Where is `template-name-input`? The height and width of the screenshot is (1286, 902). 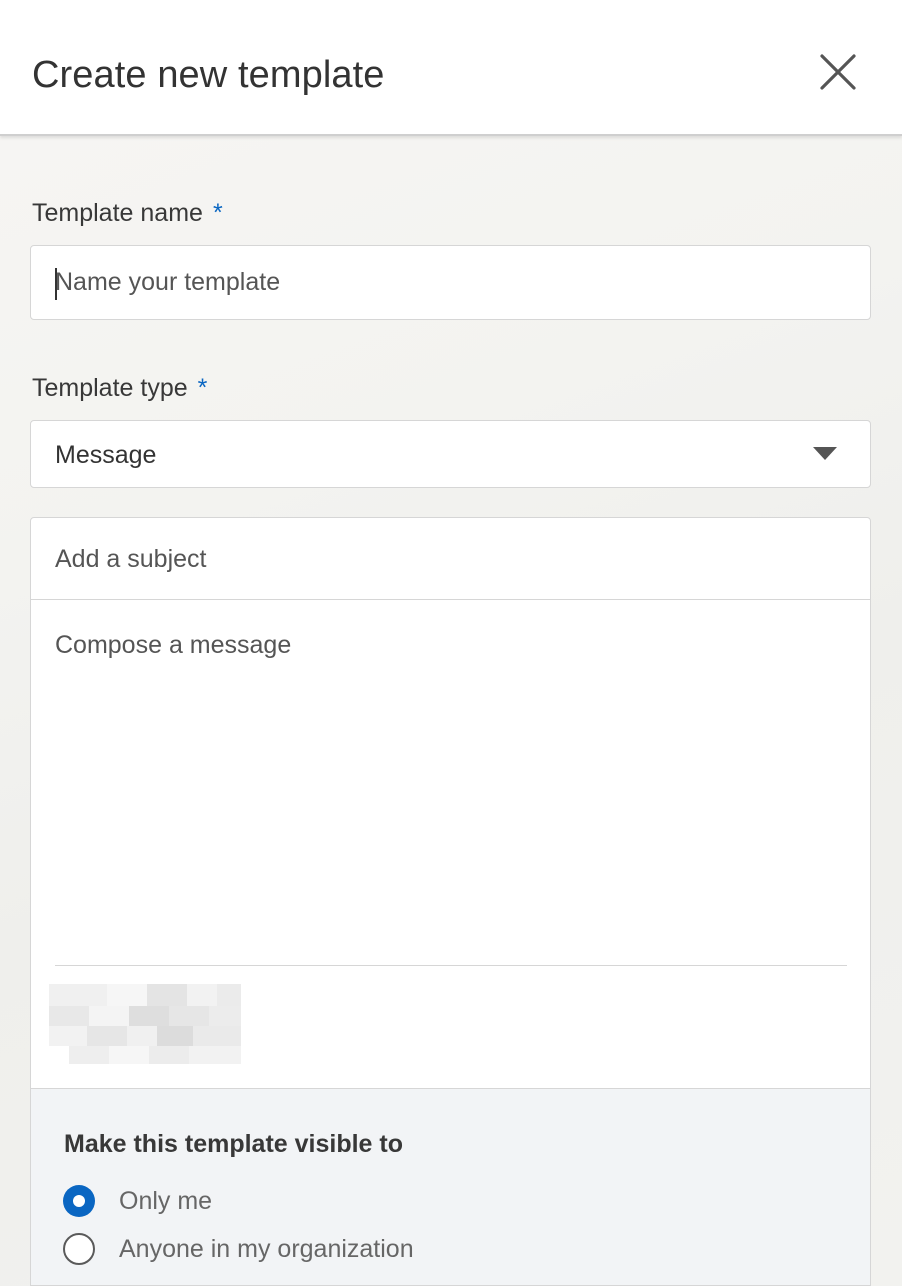
template-name-input is located at coordinates (450, 282).